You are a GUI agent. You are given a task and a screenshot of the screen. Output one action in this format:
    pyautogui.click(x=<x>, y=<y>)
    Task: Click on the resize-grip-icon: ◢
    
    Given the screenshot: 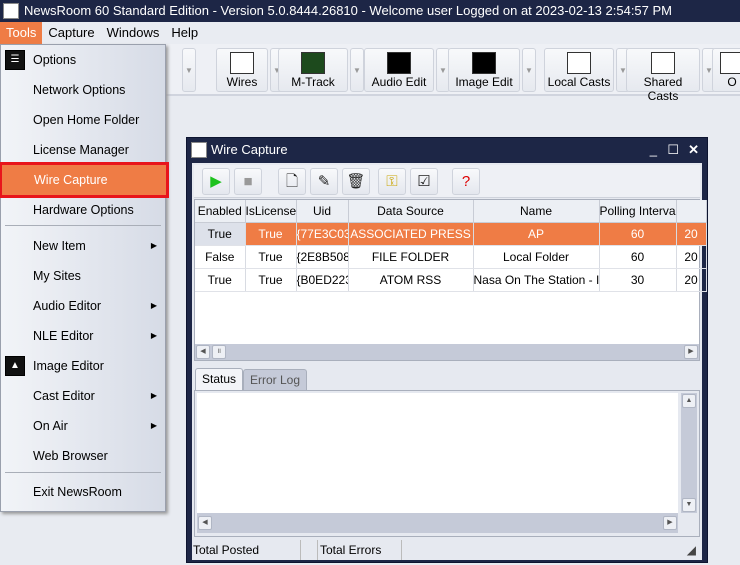 What is the action you would take?
    pyautogui.click(x=691, y=550)
    